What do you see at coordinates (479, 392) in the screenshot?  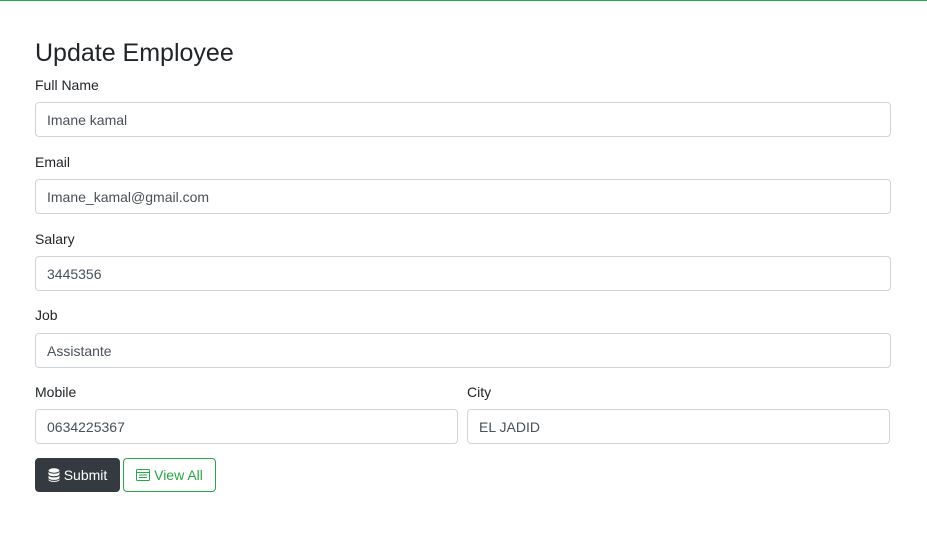 I see `city-label: City` at bounding box center [479, 392].